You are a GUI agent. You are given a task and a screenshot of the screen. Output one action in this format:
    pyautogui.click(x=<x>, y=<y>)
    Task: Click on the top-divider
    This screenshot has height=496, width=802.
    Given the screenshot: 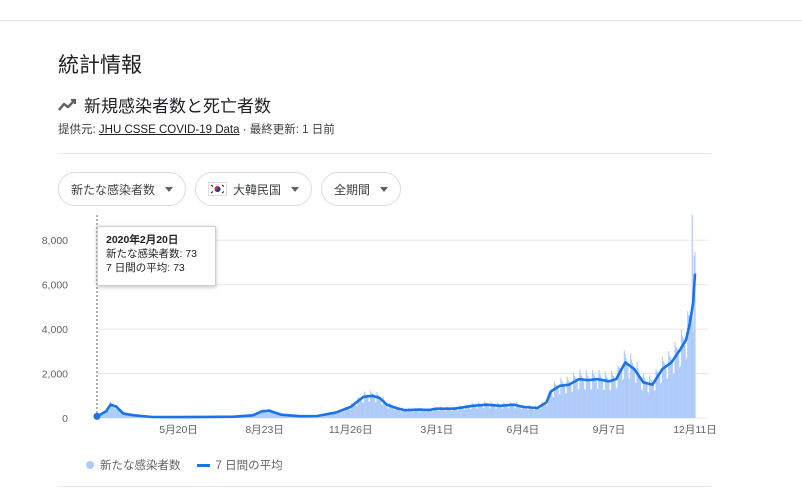 What is the action you would take?
    pyautogui.click(x=401, y=20)
    